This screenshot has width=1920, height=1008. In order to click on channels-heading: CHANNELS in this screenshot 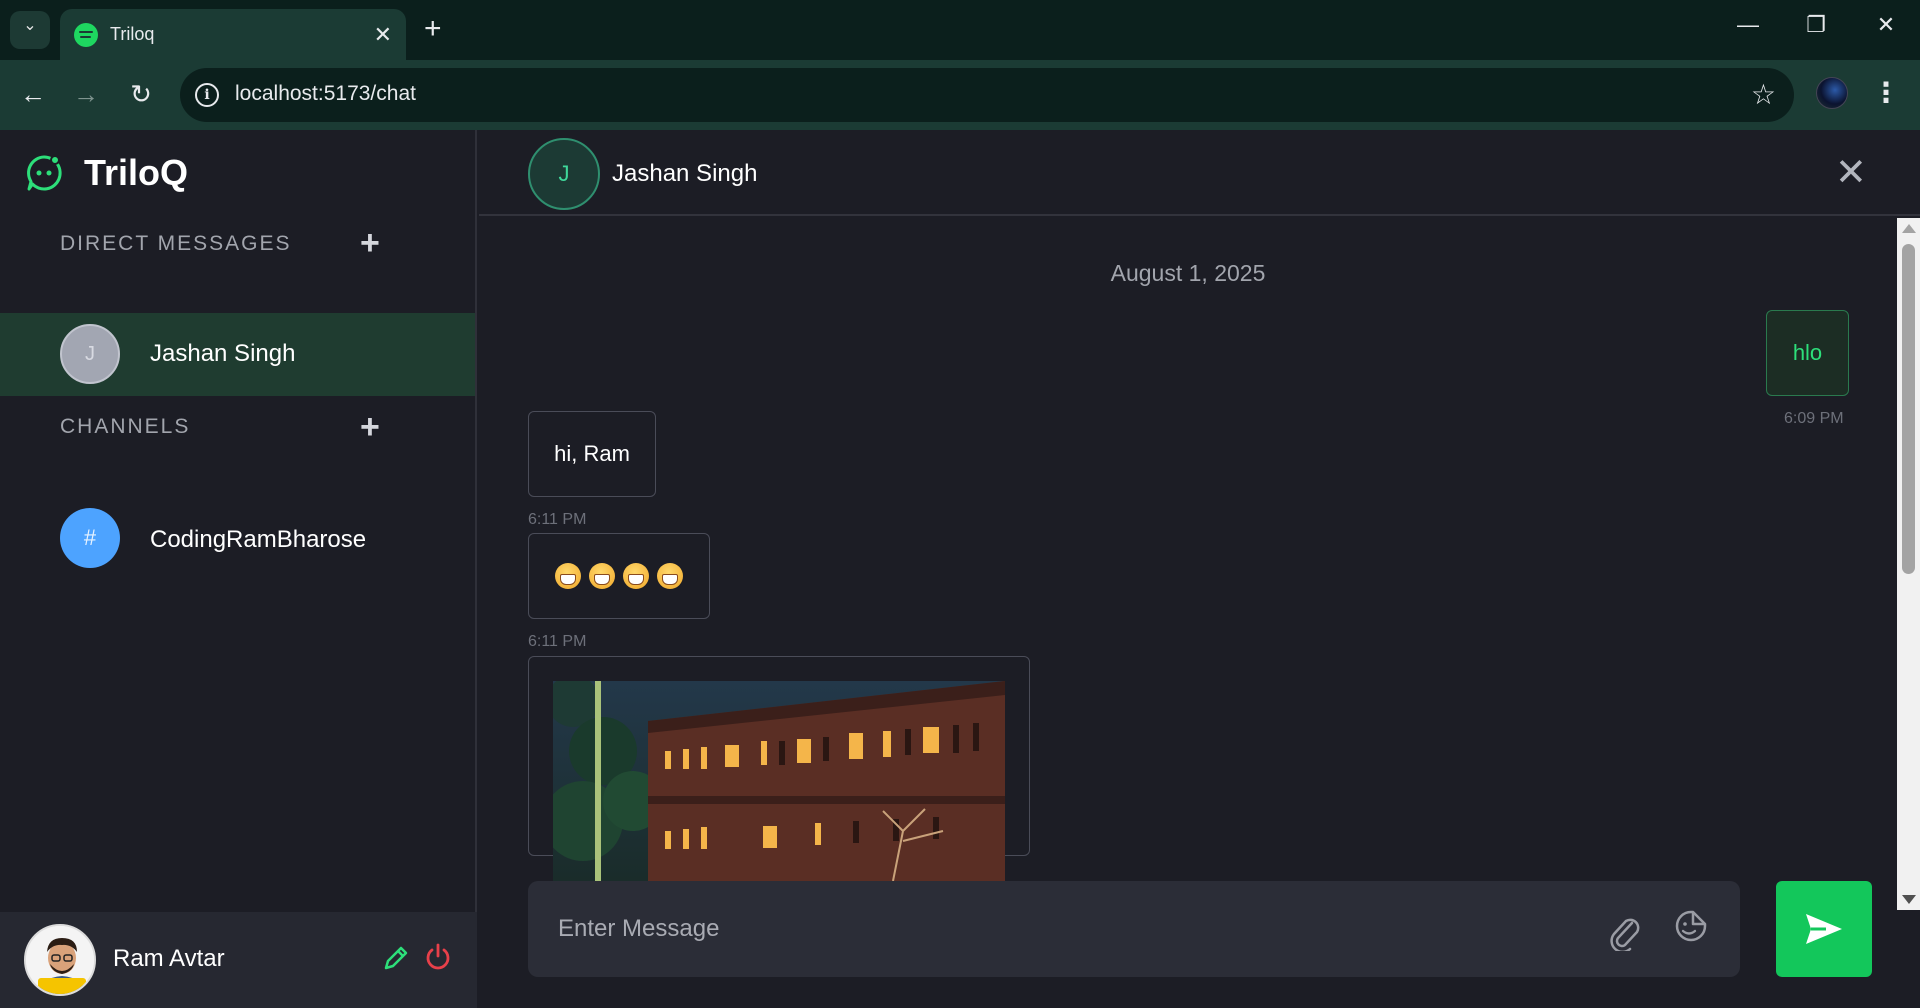, I will do `click(125, 426)`.